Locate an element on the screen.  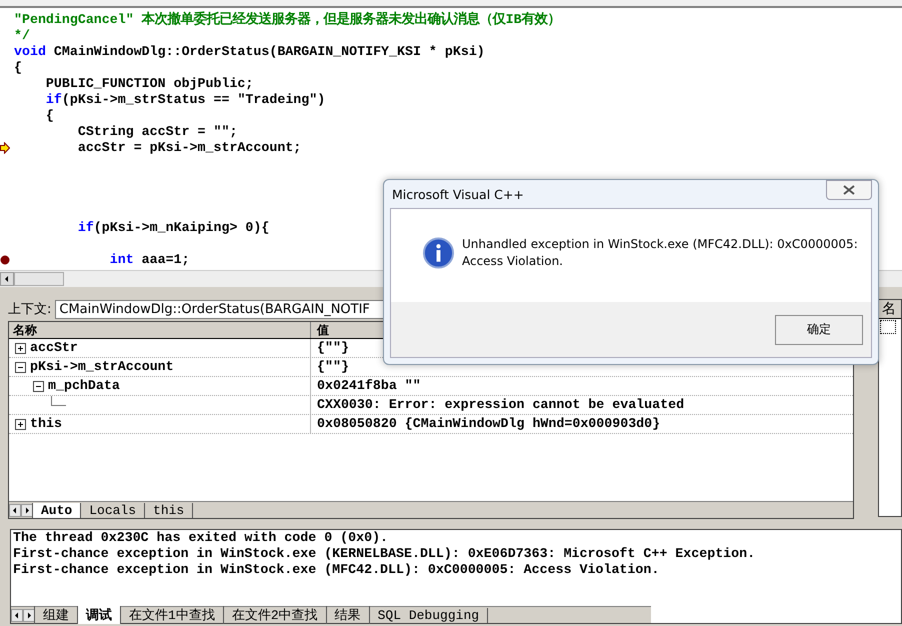
code-line: void CMainWindowDlg::OrderStatus(BARGAIN_NOTIFY_KSI * pKsi) is located at coordinates (249, 52).